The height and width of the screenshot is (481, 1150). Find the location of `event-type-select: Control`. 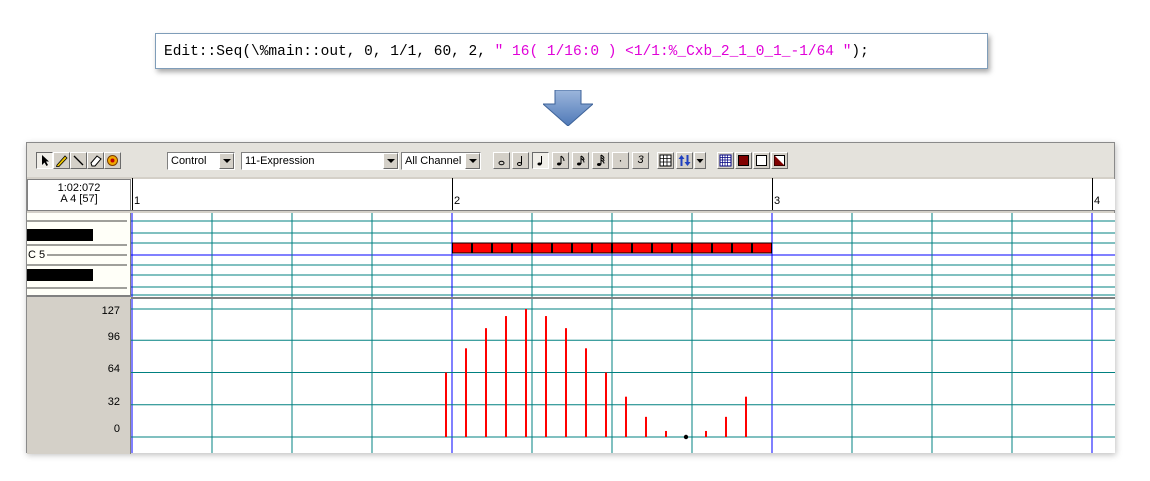

event-type-select: Control is located at coordinates (201, 161).